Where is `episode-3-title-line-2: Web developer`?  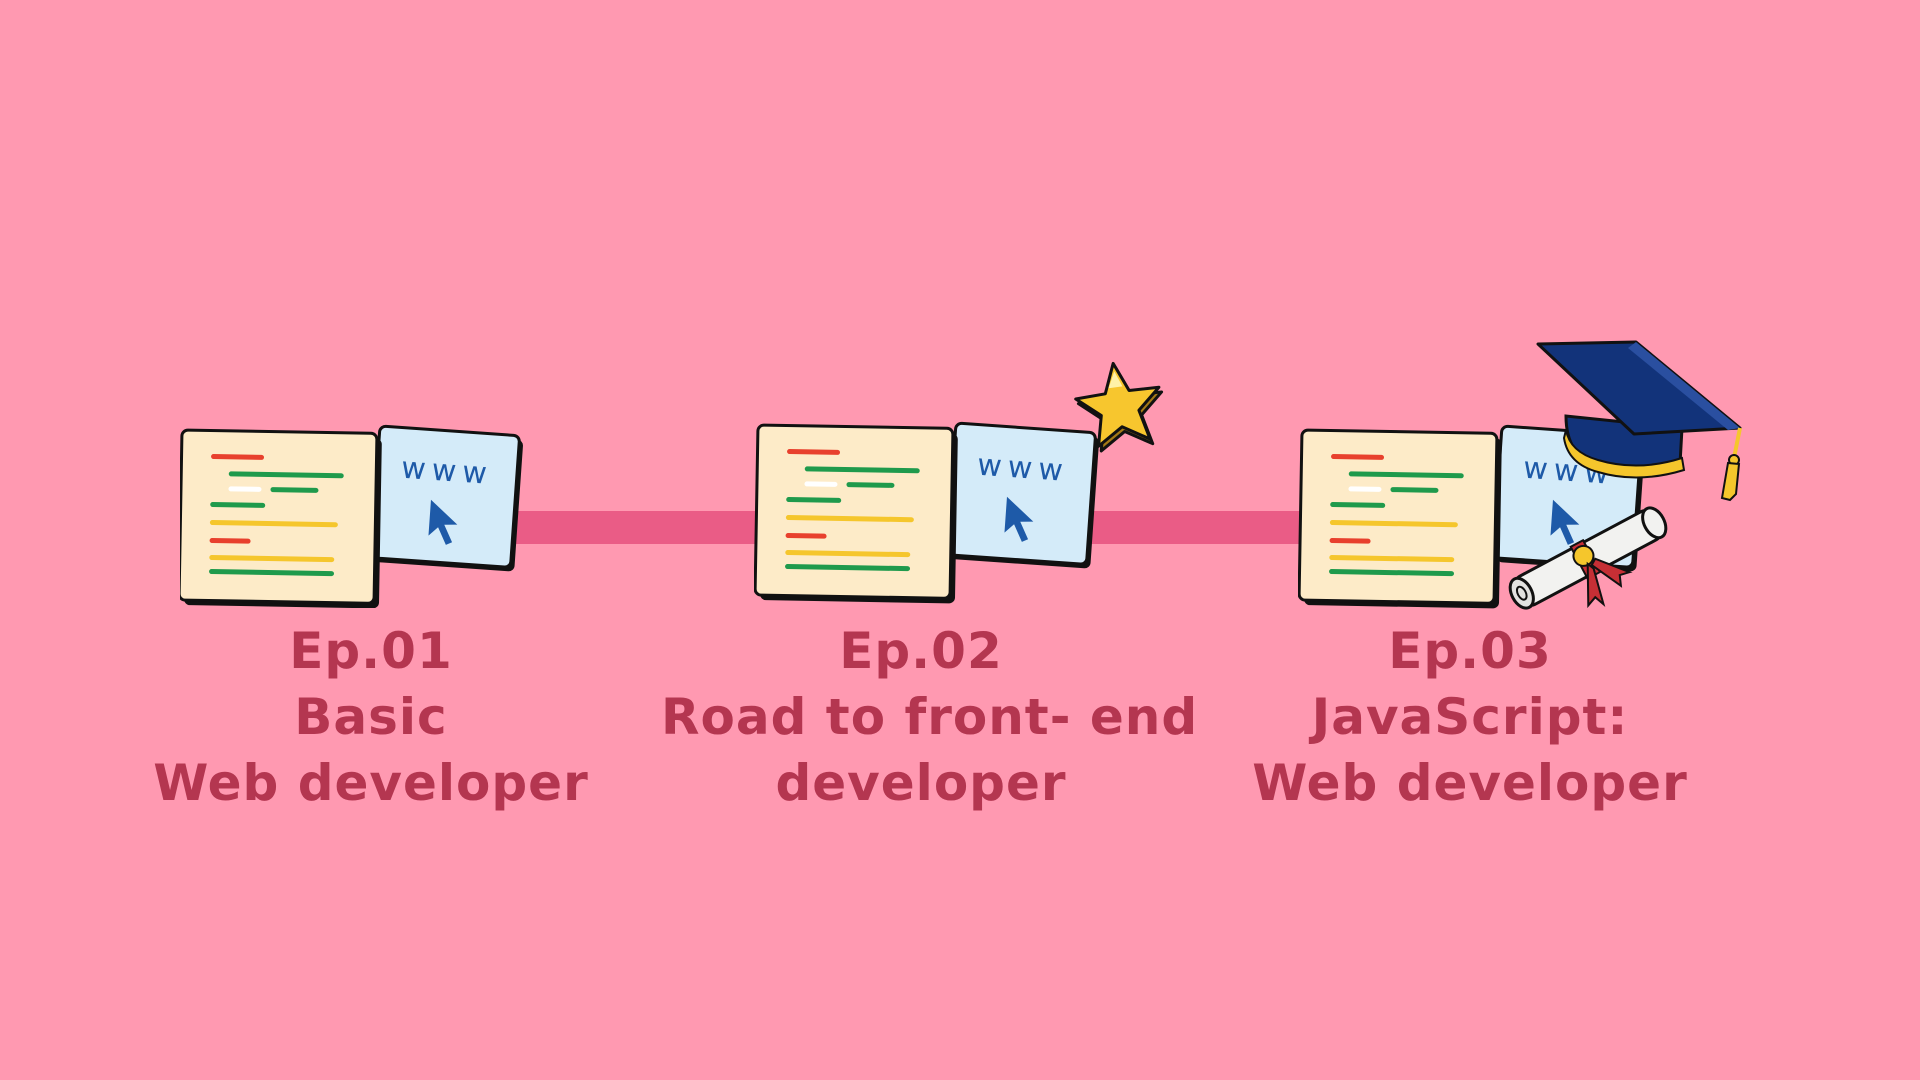 episode-3-title-line-2: Web developer is located at coordinates (1470, 783).